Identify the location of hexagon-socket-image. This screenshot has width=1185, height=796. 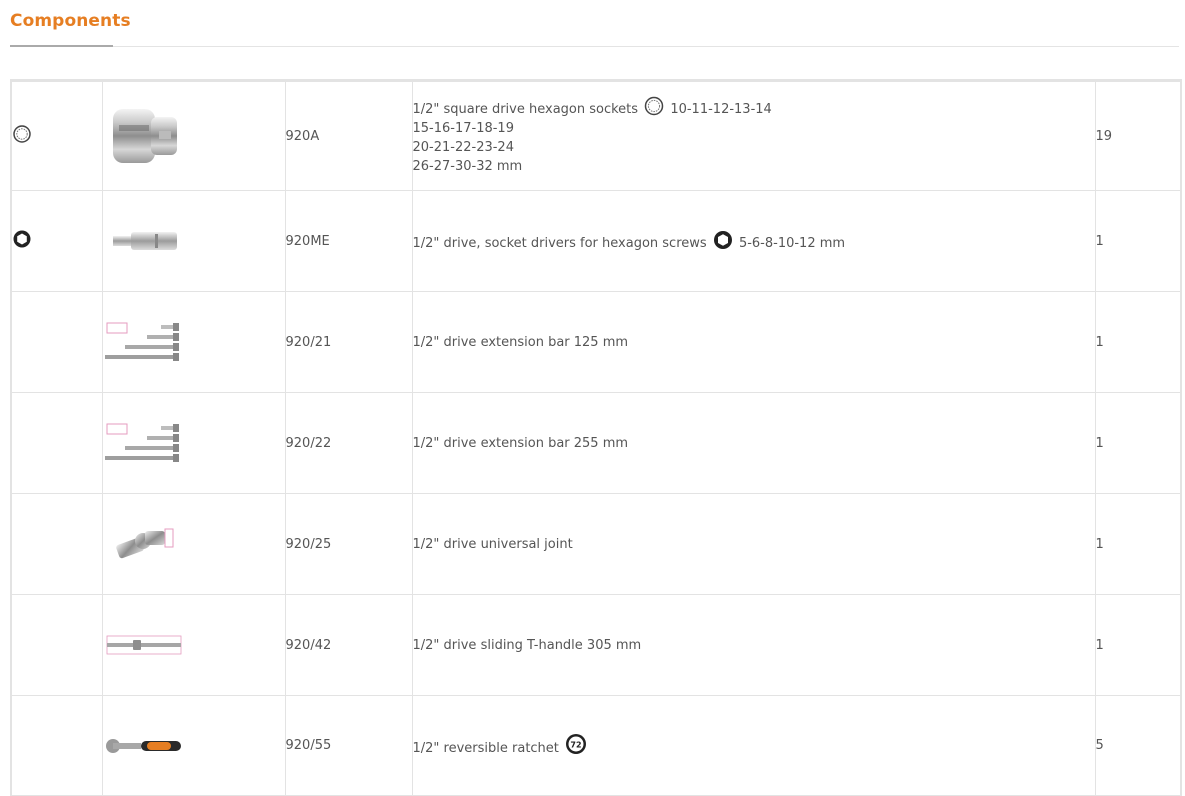
(143, 136).